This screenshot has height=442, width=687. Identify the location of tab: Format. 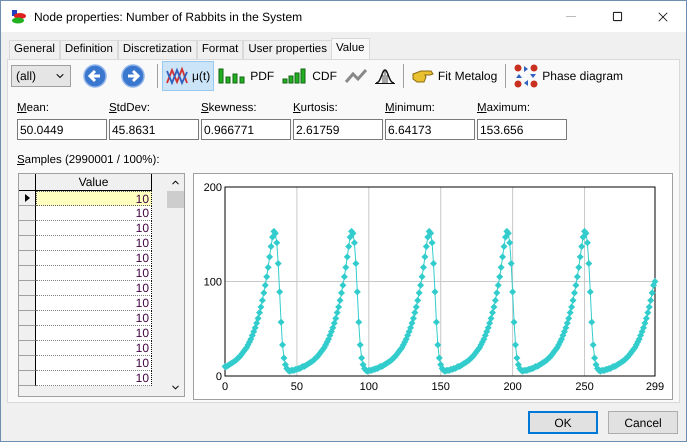
(220, 49).